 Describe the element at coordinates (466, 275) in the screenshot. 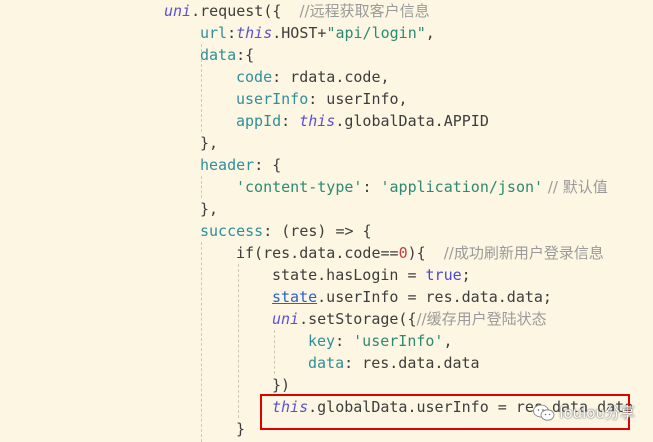

I see `code-token: ;` at that location.